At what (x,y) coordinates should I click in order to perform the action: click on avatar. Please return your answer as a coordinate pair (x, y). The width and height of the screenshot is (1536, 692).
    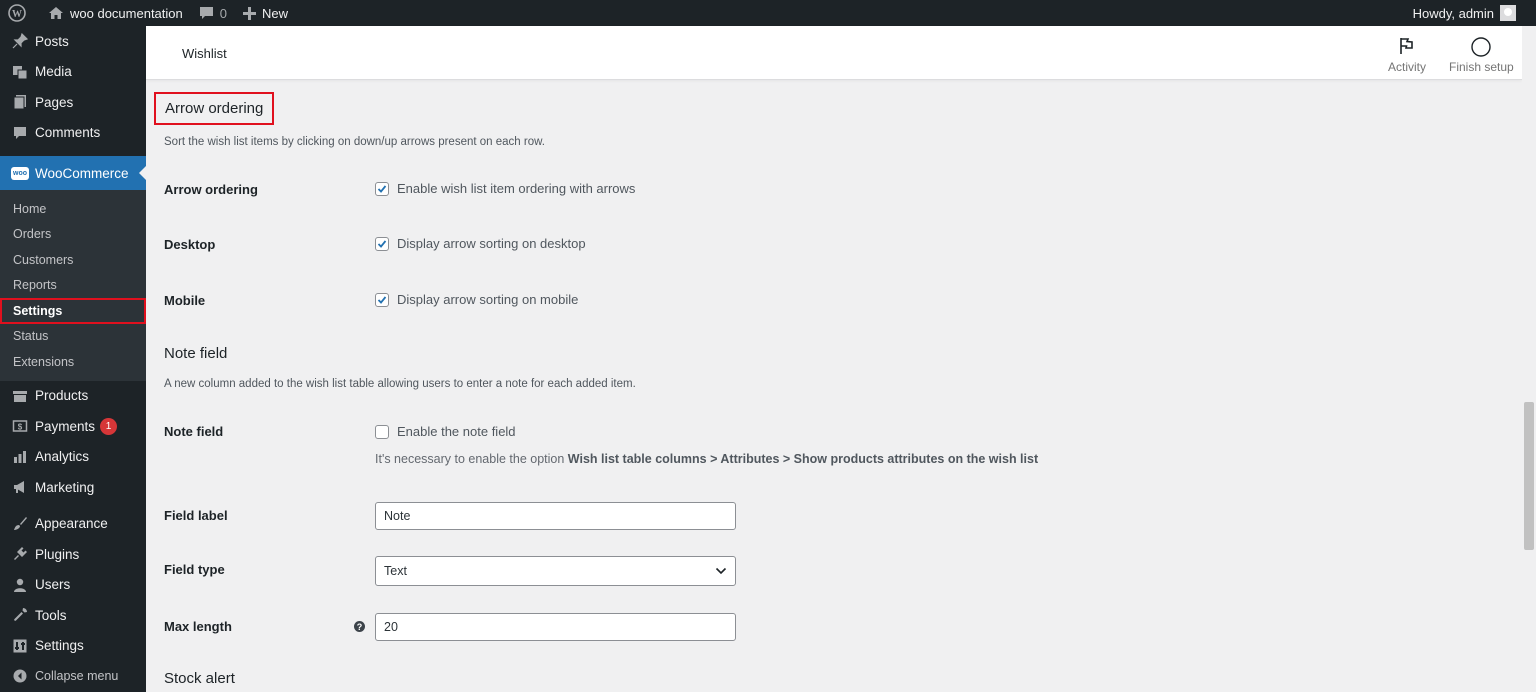
    Looking at the image, I should click on (1508, 13).